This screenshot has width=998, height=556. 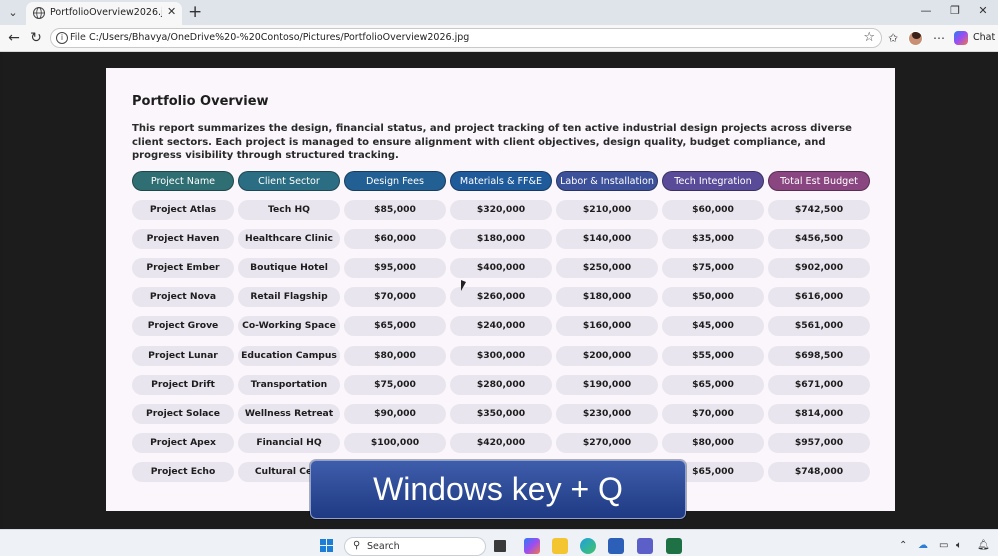 I want to click on table-cell: $200,000, so click(x=607, y=355).